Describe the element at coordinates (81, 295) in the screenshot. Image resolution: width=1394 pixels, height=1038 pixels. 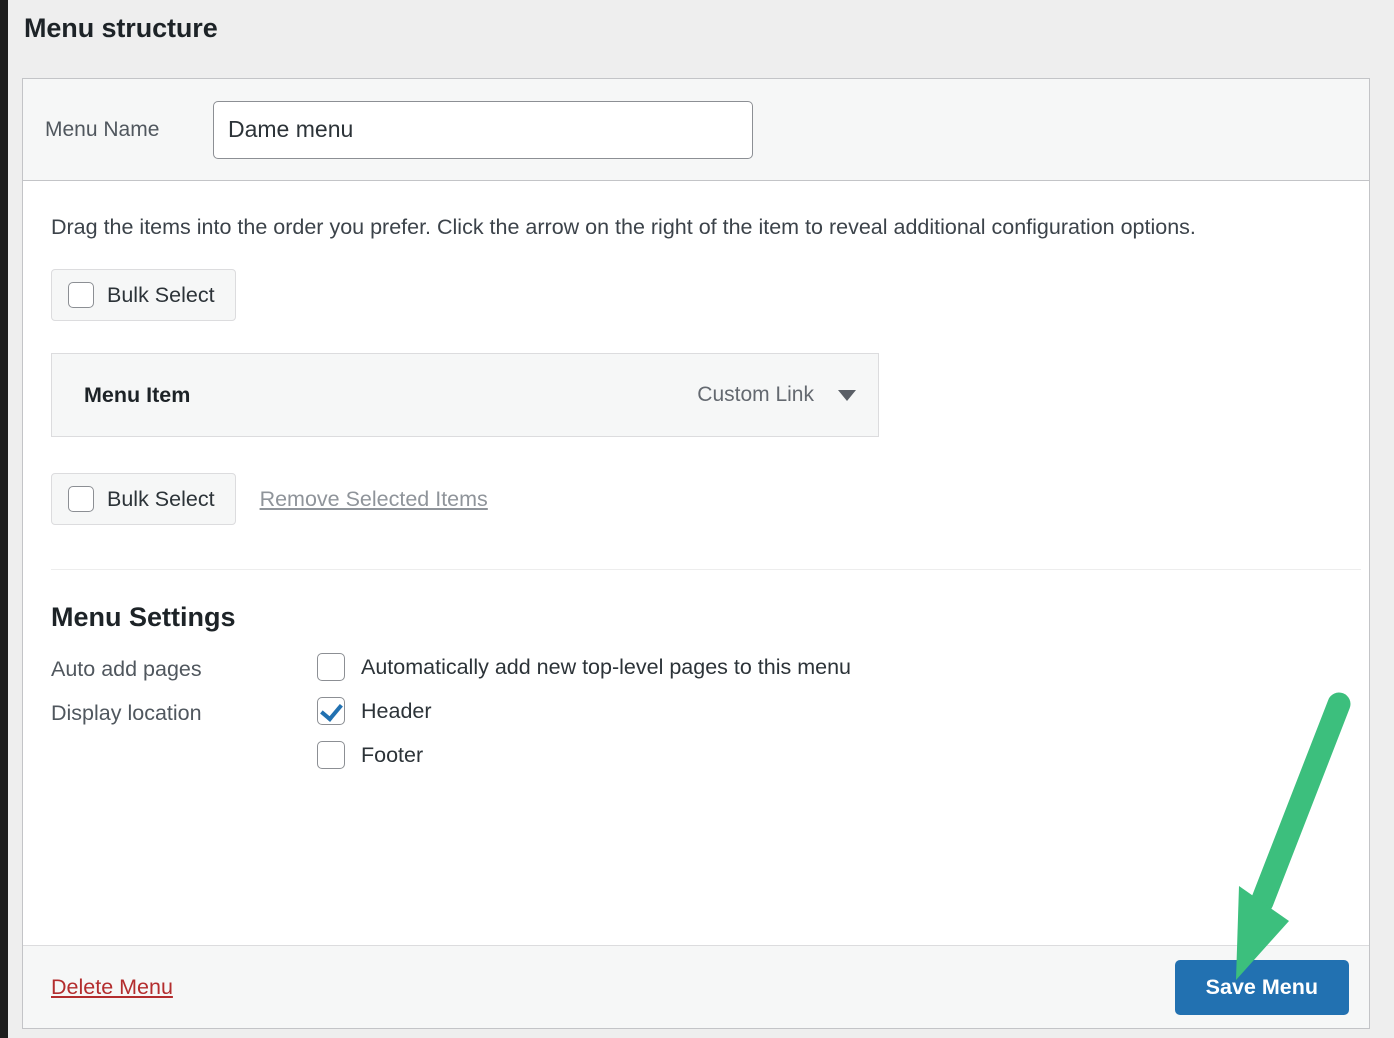
I see `bulk-select-checkbox-top` at that location.